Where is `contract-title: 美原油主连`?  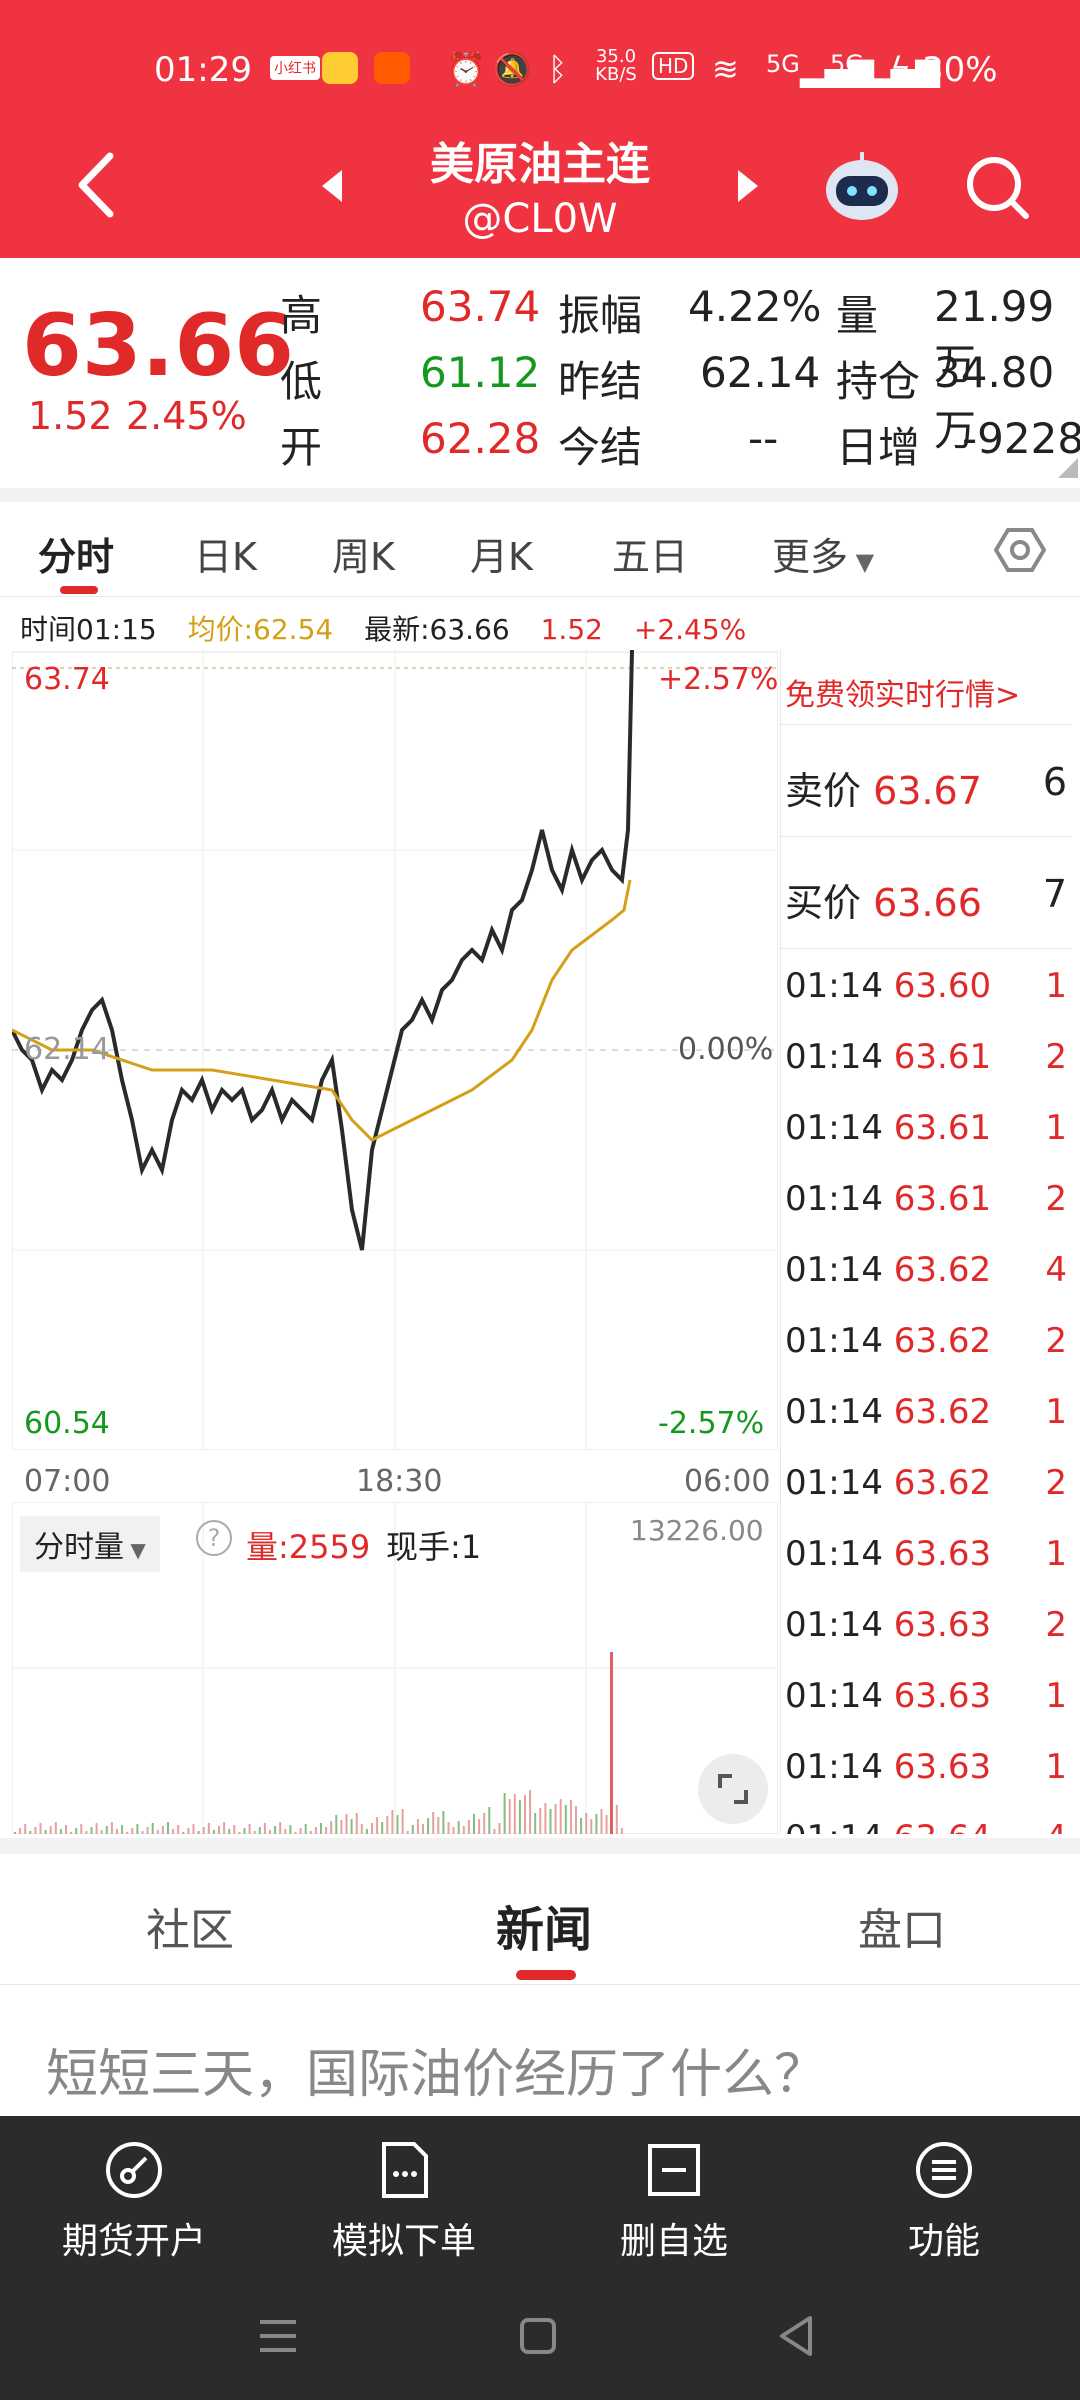
contract-title: 美原油主连 is located at coordinates (540, 164).